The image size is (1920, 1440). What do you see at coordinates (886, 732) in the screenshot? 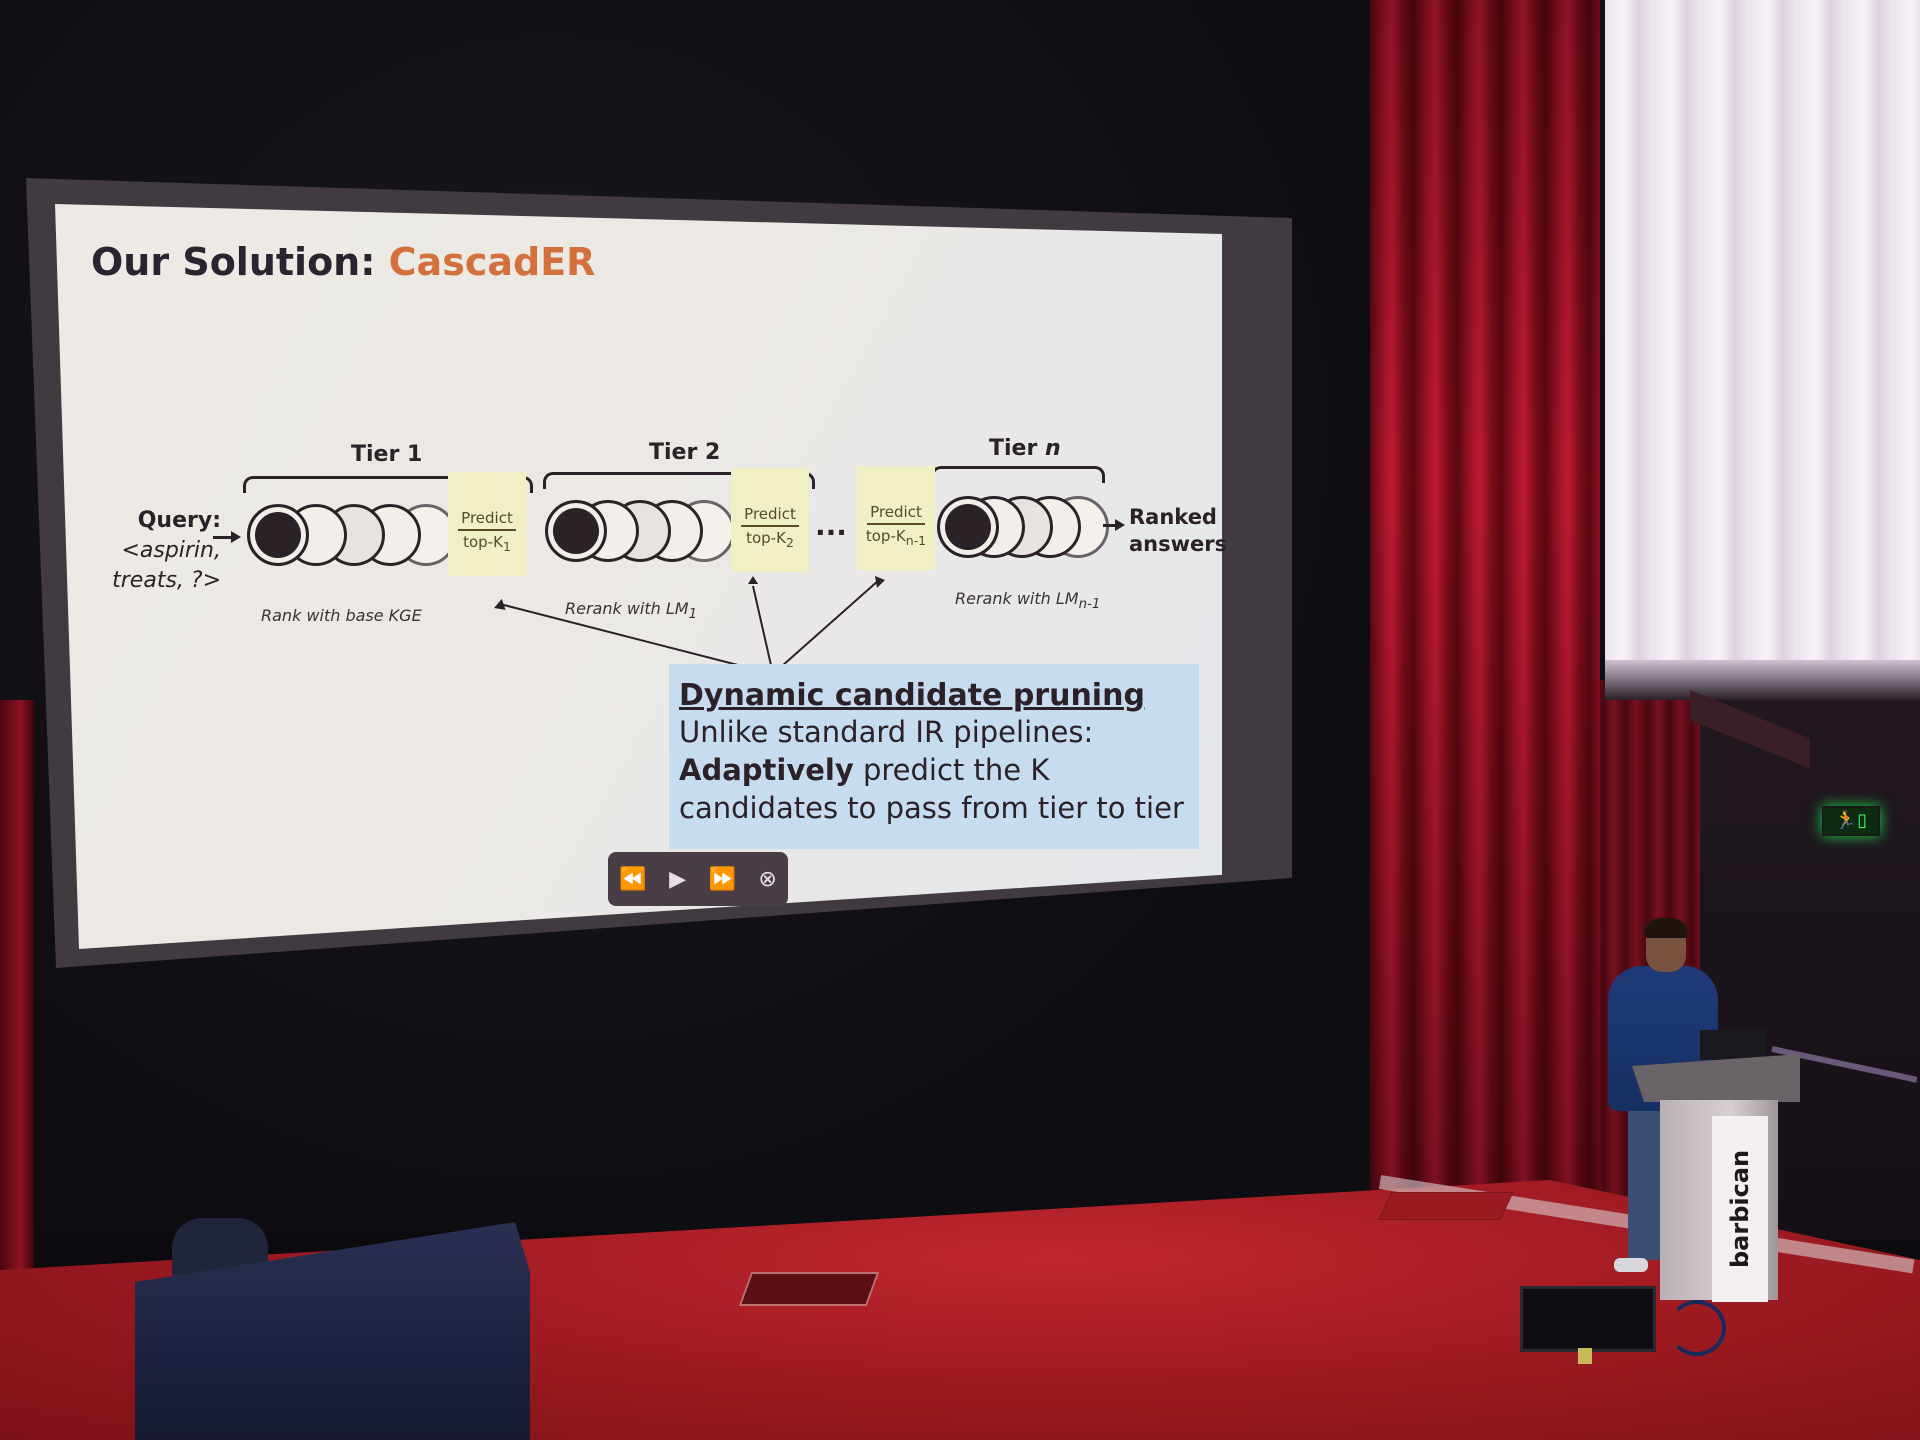
I see `callout-line1: Unlike standard IR pipelines:` at bounding box center [886, 732].